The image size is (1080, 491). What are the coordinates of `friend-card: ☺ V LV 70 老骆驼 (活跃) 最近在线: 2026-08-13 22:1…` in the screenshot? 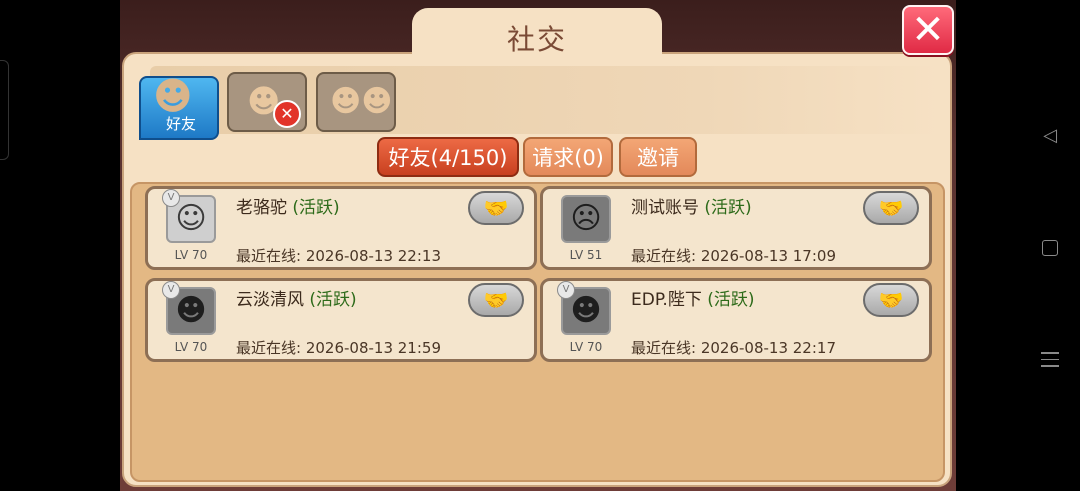 It's located at (341, 228).